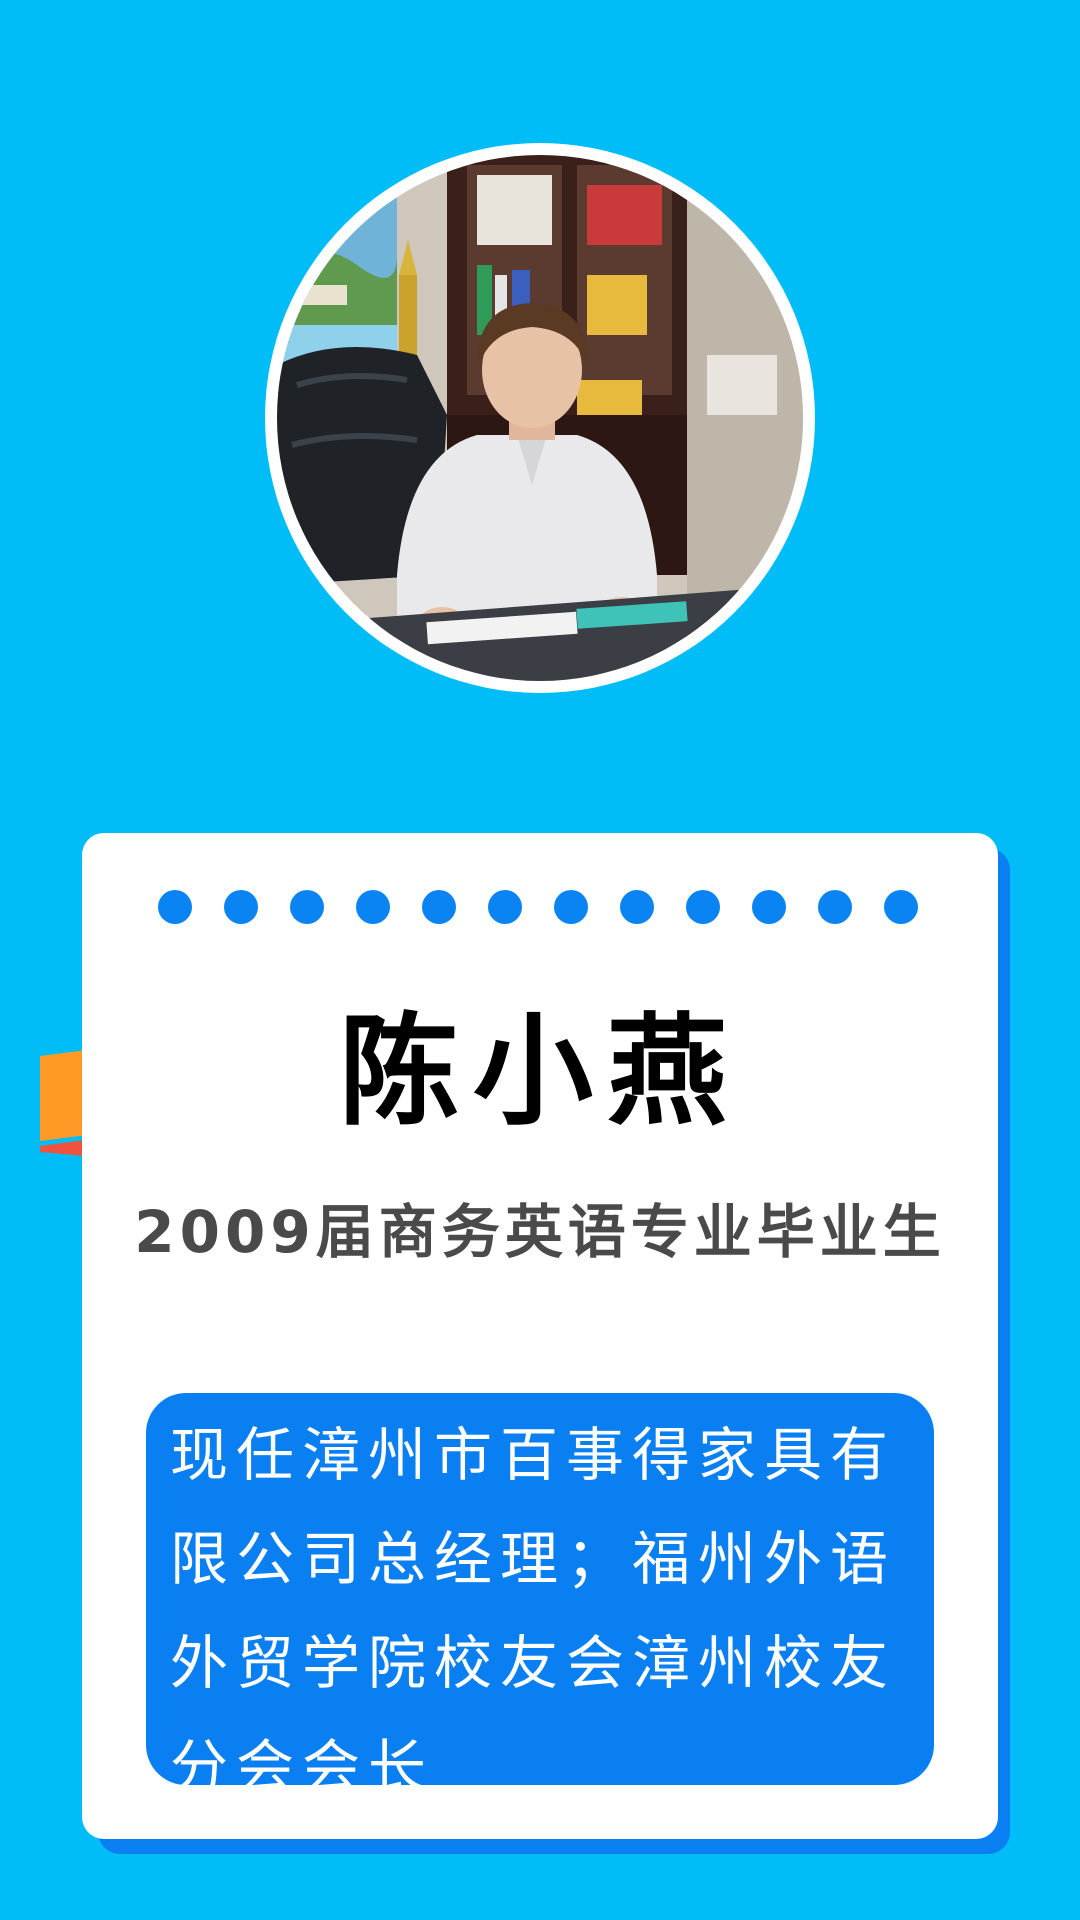 Image resolution: width=1080 pixels, height=1920 pixels. I want to click on avatar-ring, so click(540, 418).